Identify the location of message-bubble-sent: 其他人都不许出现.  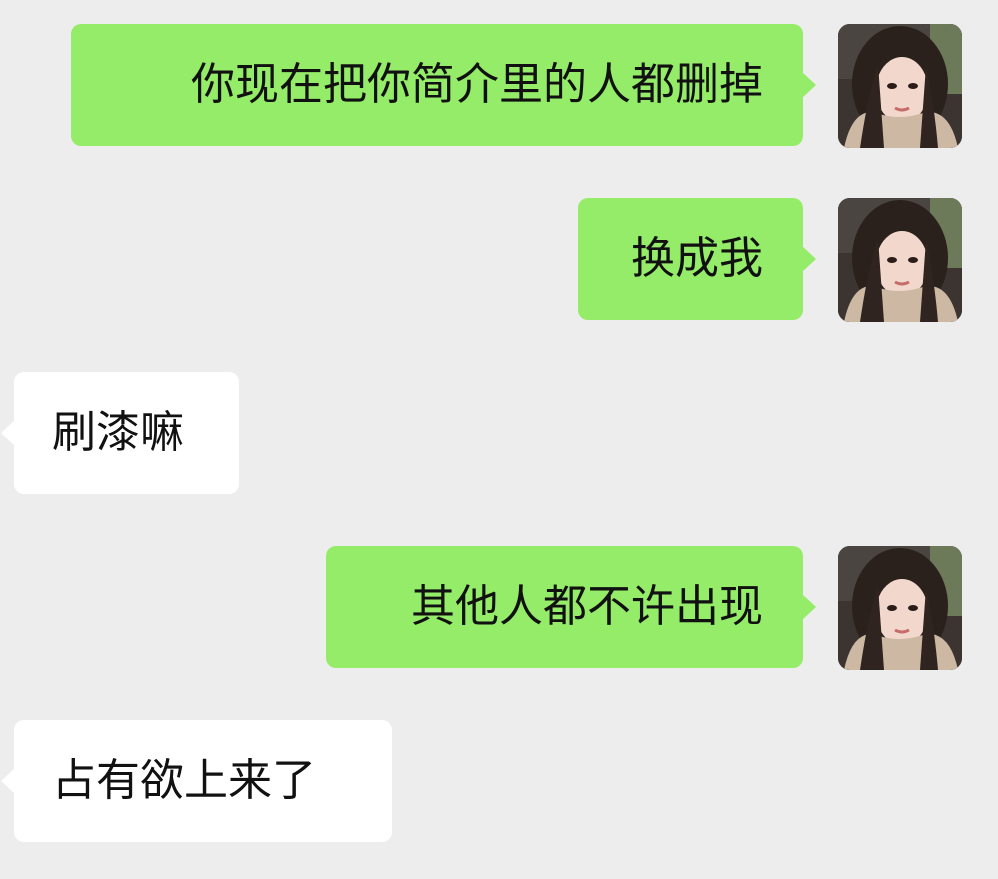
(571, 607).